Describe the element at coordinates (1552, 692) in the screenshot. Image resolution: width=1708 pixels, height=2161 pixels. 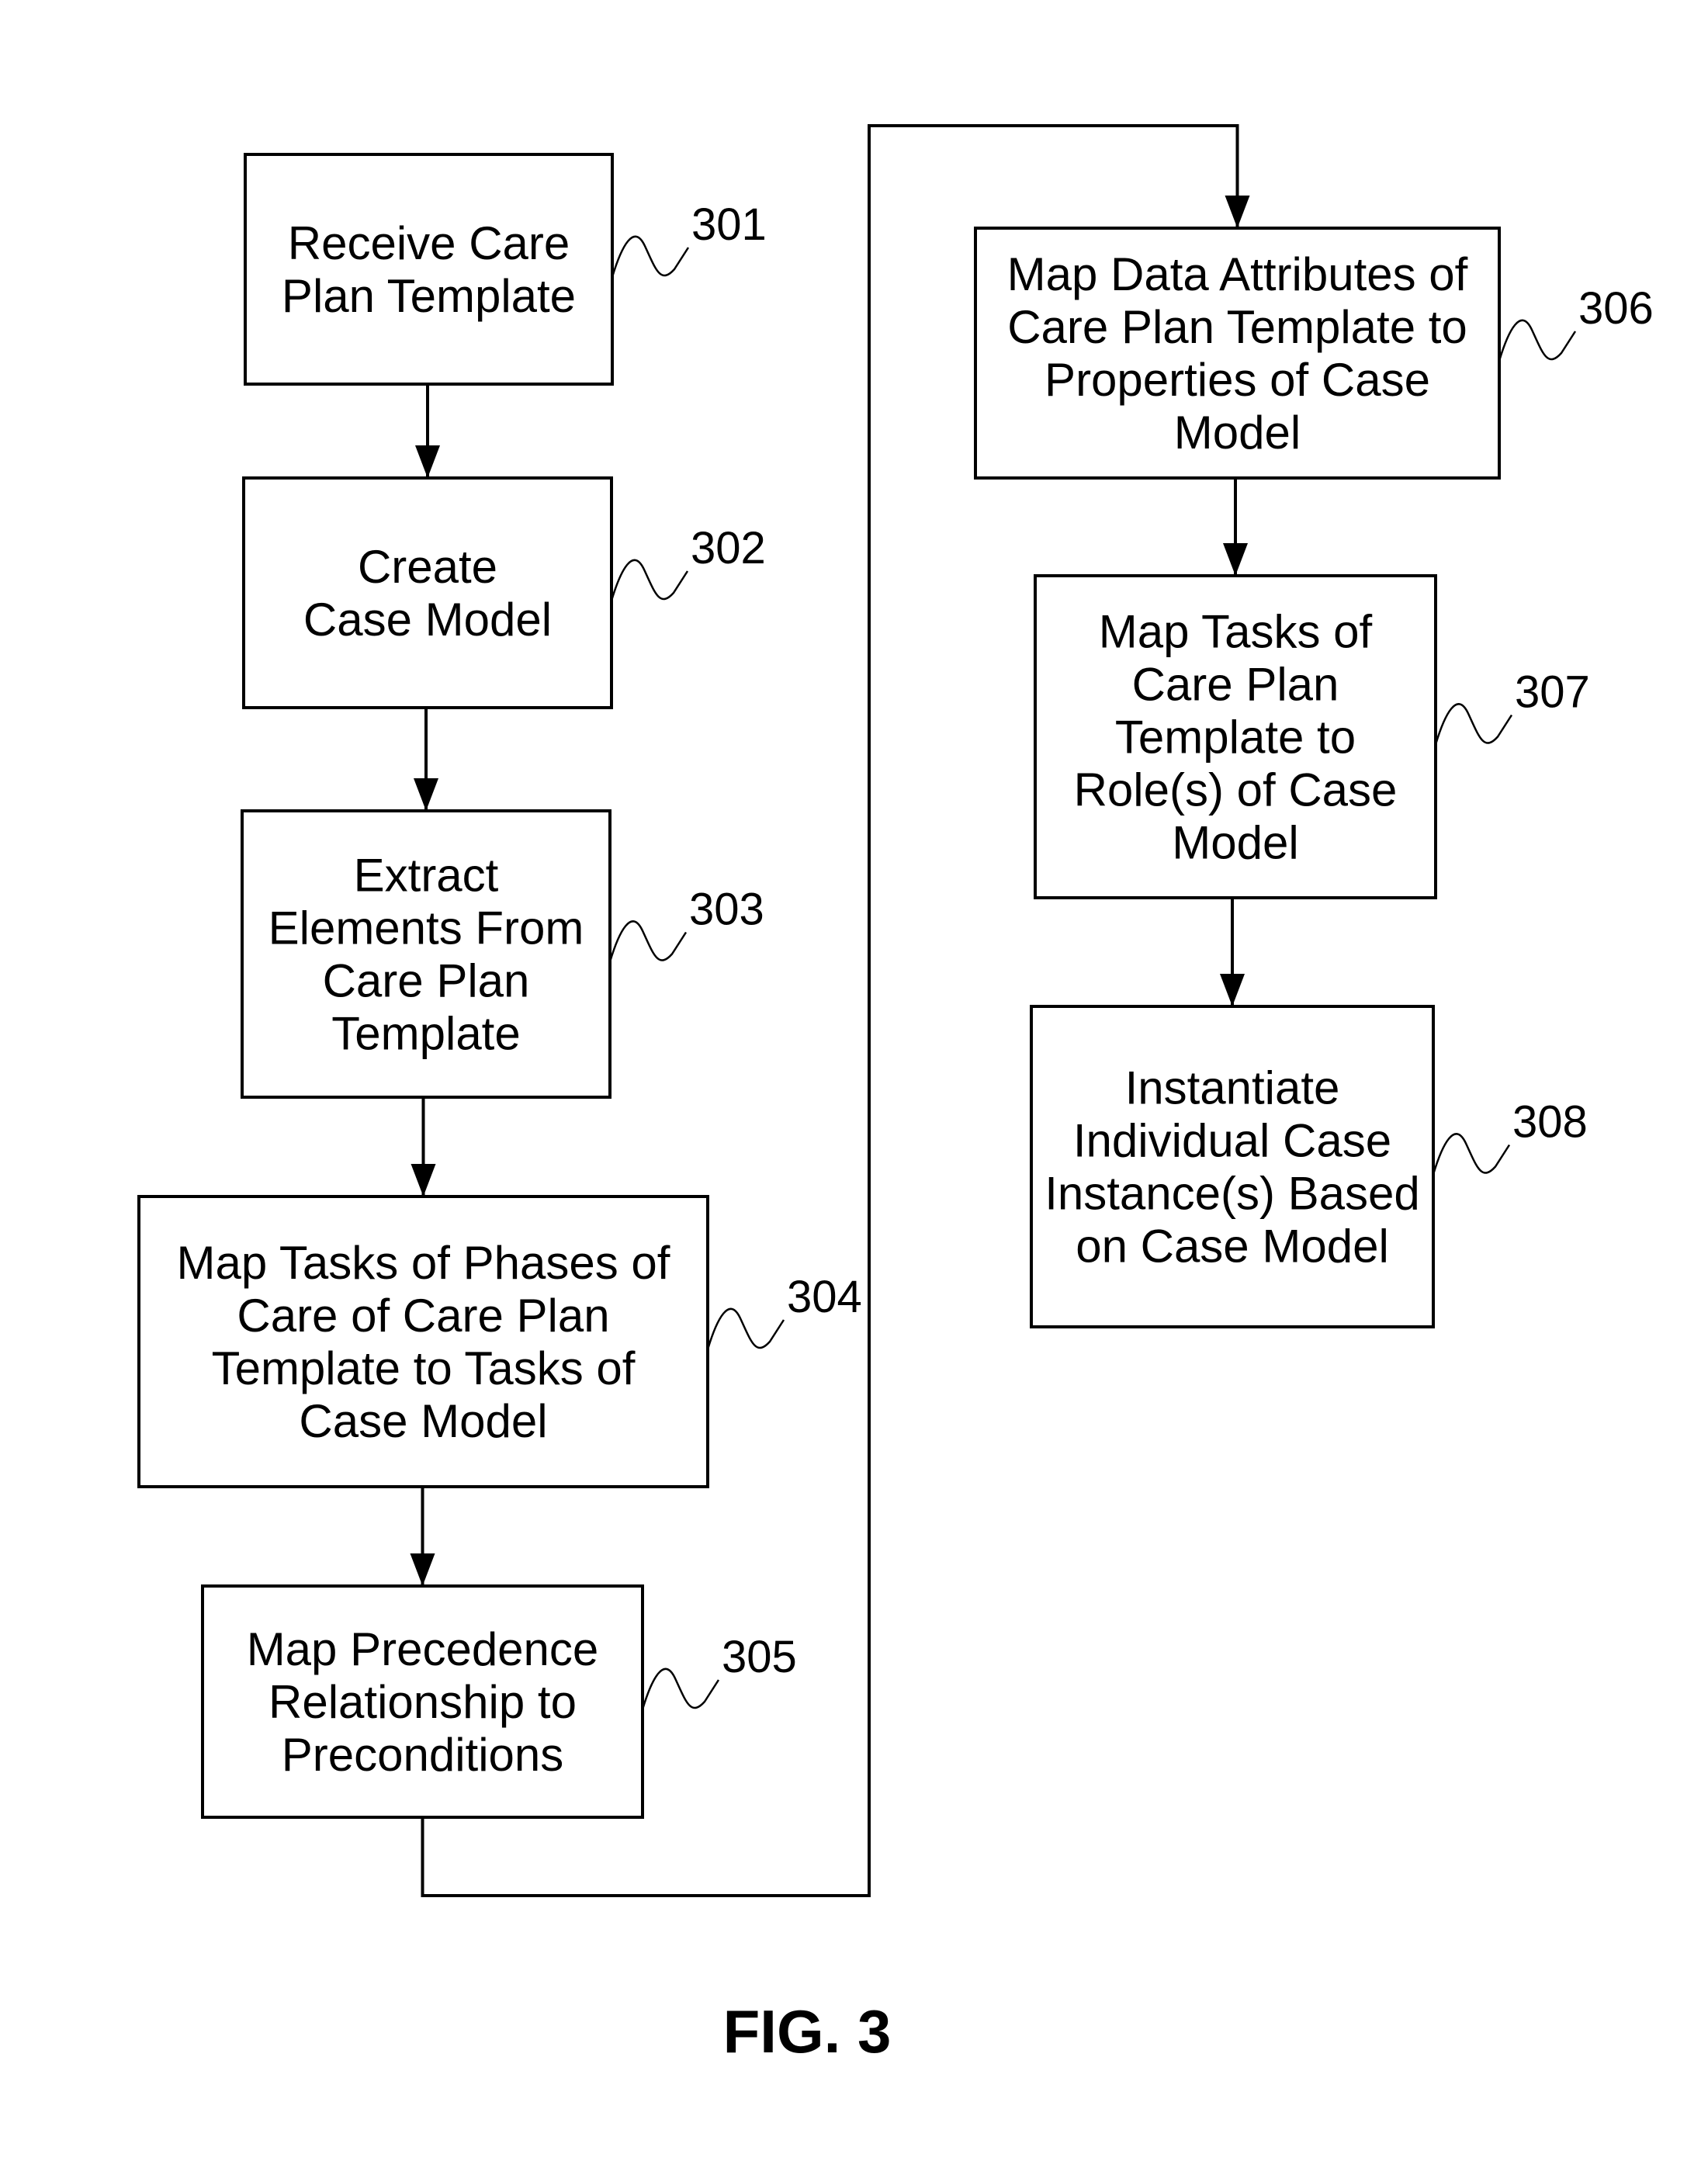
I see `reference-number: 307` at that location.